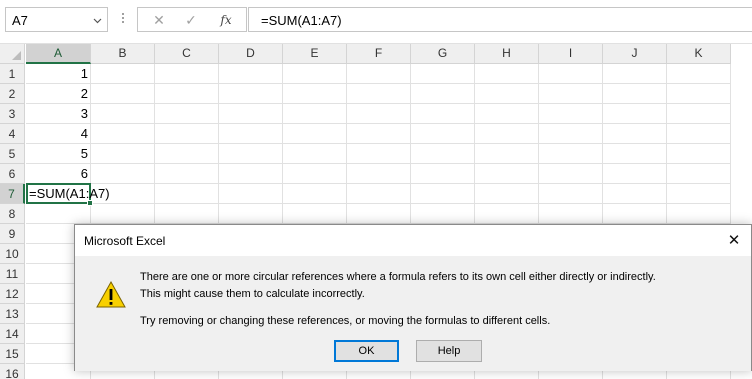 The width and height of the screenshot is (752, 379). What do you see at coordinates (123, 94) in the screenshot?
I see `cell-b2` at bounding box center [123, 94].